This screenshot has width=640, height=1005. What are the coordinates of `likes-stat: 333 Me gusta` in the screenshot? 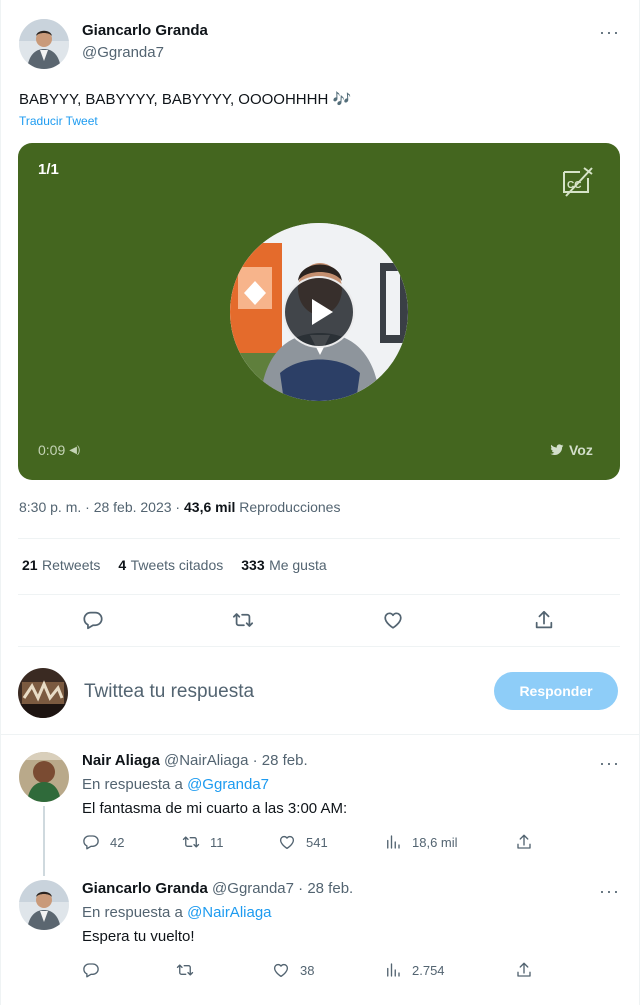 It's located at (283, 566).